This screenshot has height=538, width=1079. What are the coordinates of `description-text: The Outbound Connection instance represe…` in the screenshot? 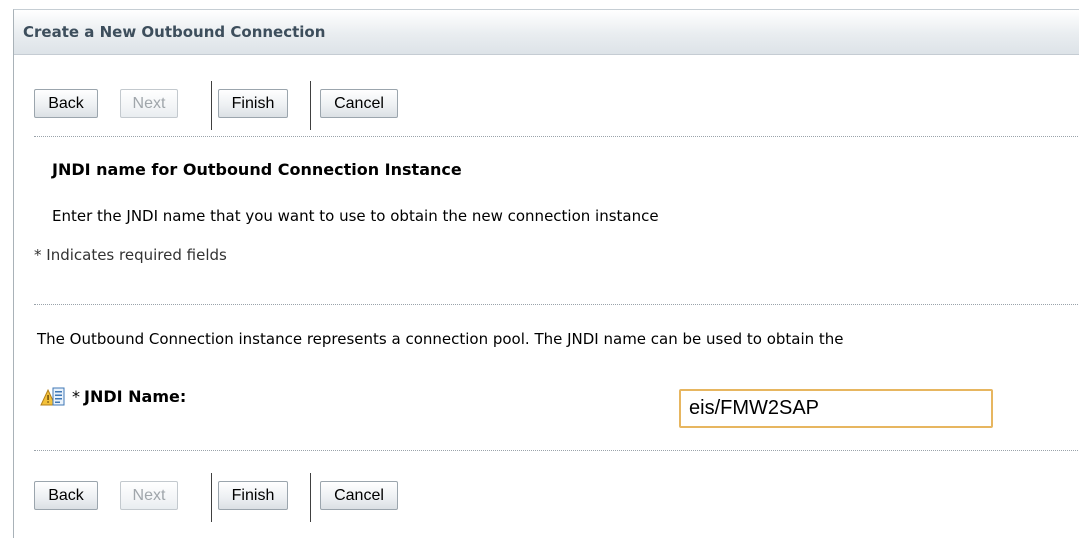 It's located at (440, 339).